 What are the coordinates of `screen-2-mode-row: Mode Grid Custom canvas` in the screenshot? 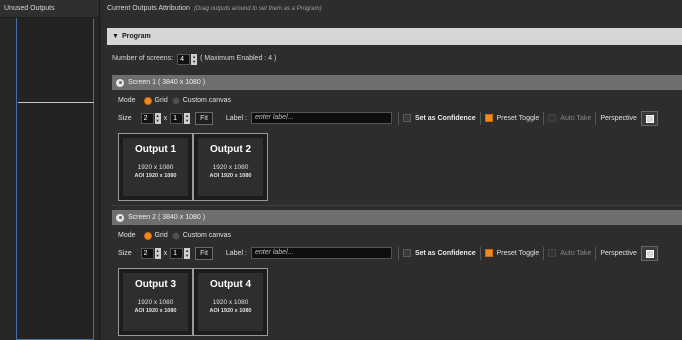 It's located at (174, 236).